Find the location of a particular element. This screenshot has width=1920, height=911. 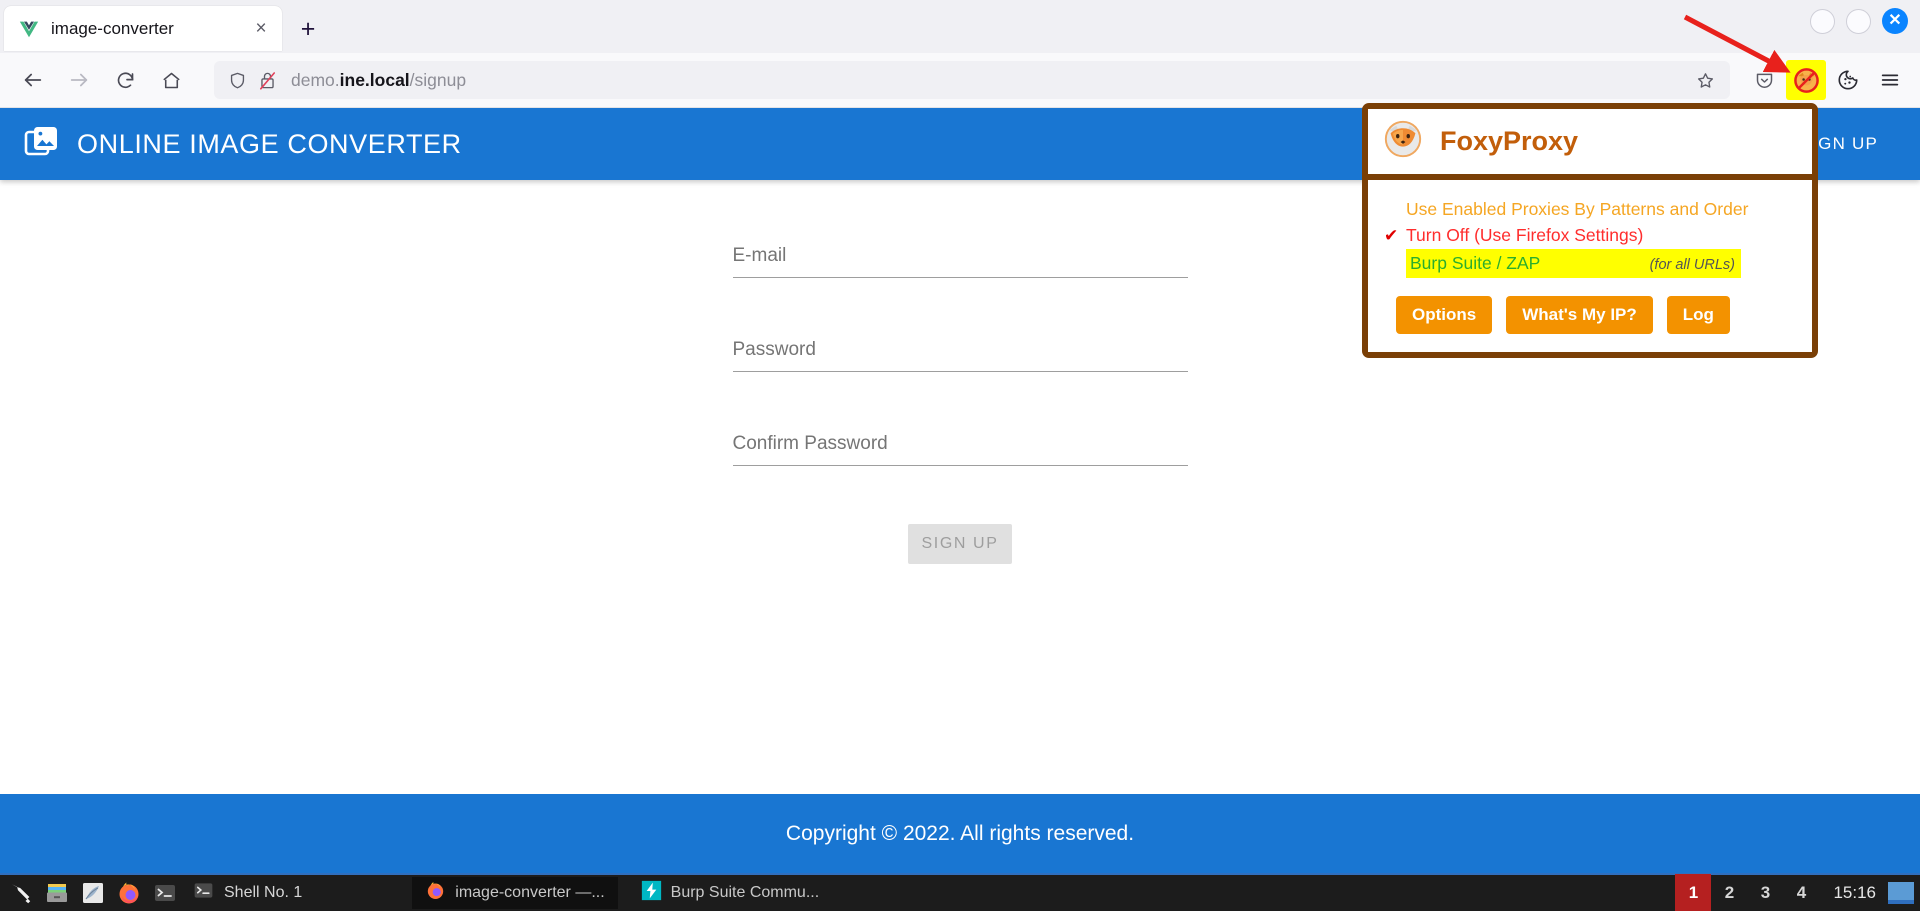

minimize-circle-icon is located at coordinates (1822, 21).